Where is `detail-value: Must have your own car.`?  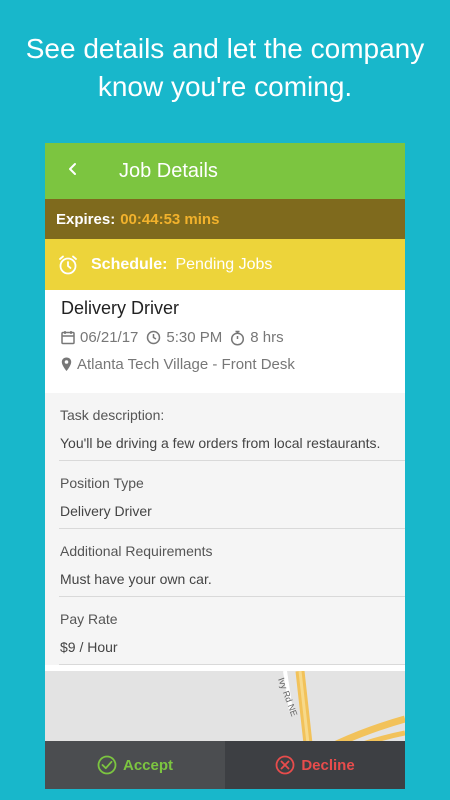 detail-value: Must have your own car. is located at coordinates (136, 579).